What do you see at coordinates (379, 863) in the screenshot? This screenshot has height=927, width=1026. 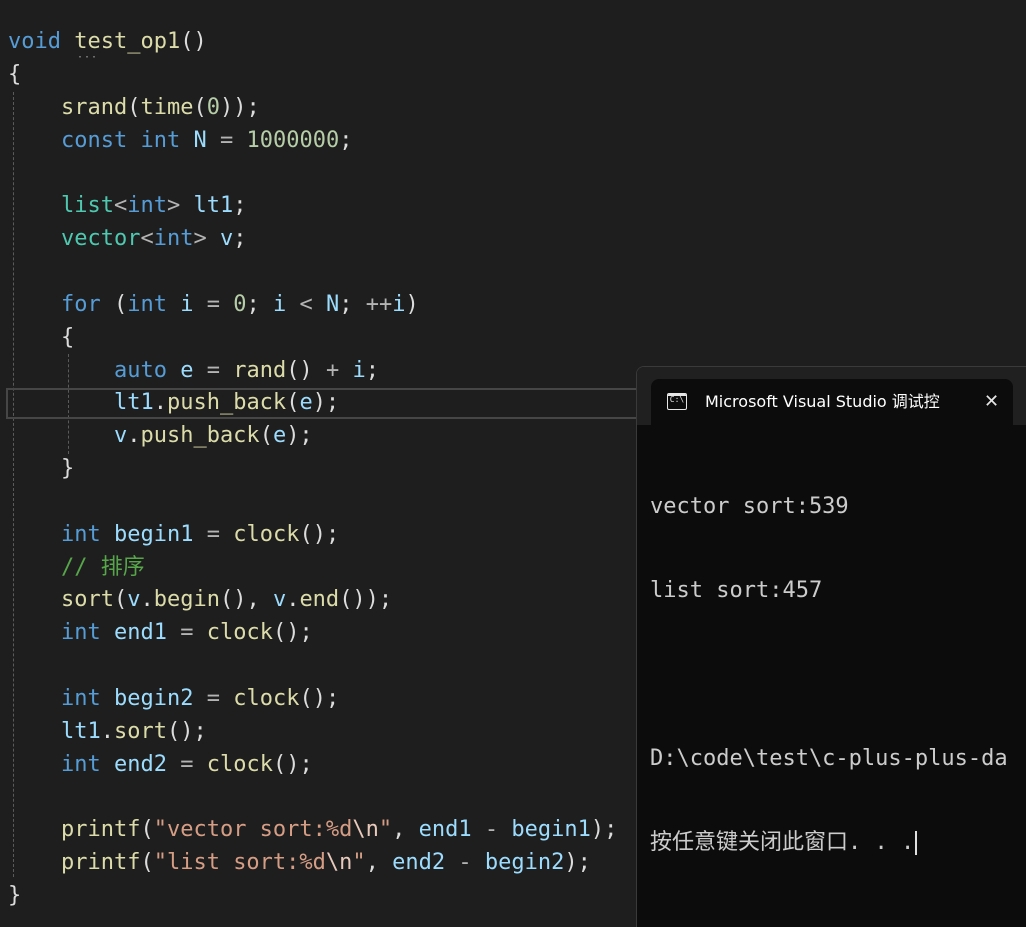 I see `code-token: ,` at bounding box center [379, 863].